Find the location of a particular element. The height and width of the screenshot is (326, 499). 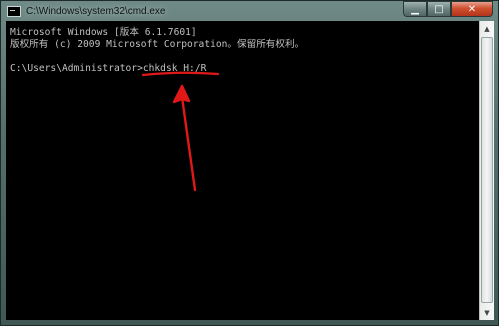

window-title: C:\Windows\system32\cmd.exe is located at coordinates (96, 11).